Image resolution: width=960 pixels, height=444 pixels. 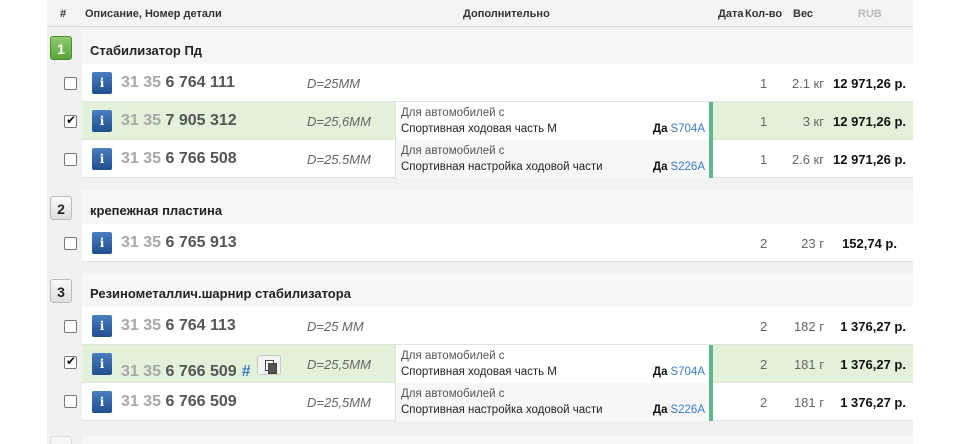 I want to click on group-header: Резинометаллич.шарнир стабилизатора, so click(x=497, y=292).